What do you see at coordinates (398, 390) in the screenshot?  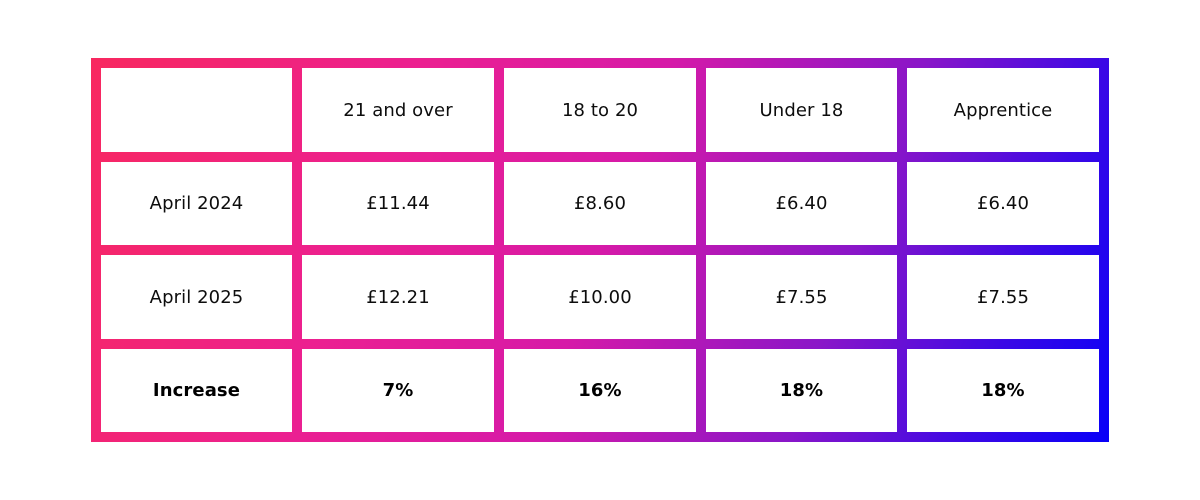 I see `table-cell: 7%` at bounding box center [398, 390].